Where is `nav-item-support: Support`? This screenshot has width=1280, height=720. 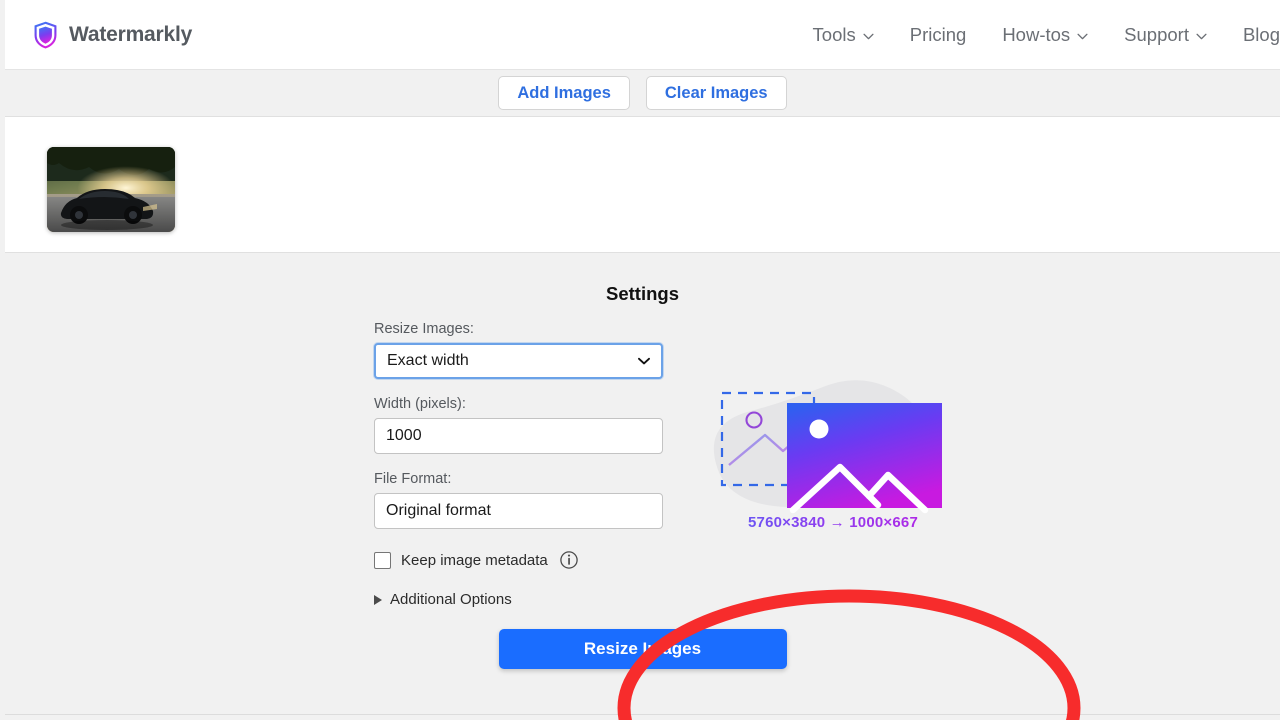
nav-item-support: Support is located at coordinates (1165, 35).